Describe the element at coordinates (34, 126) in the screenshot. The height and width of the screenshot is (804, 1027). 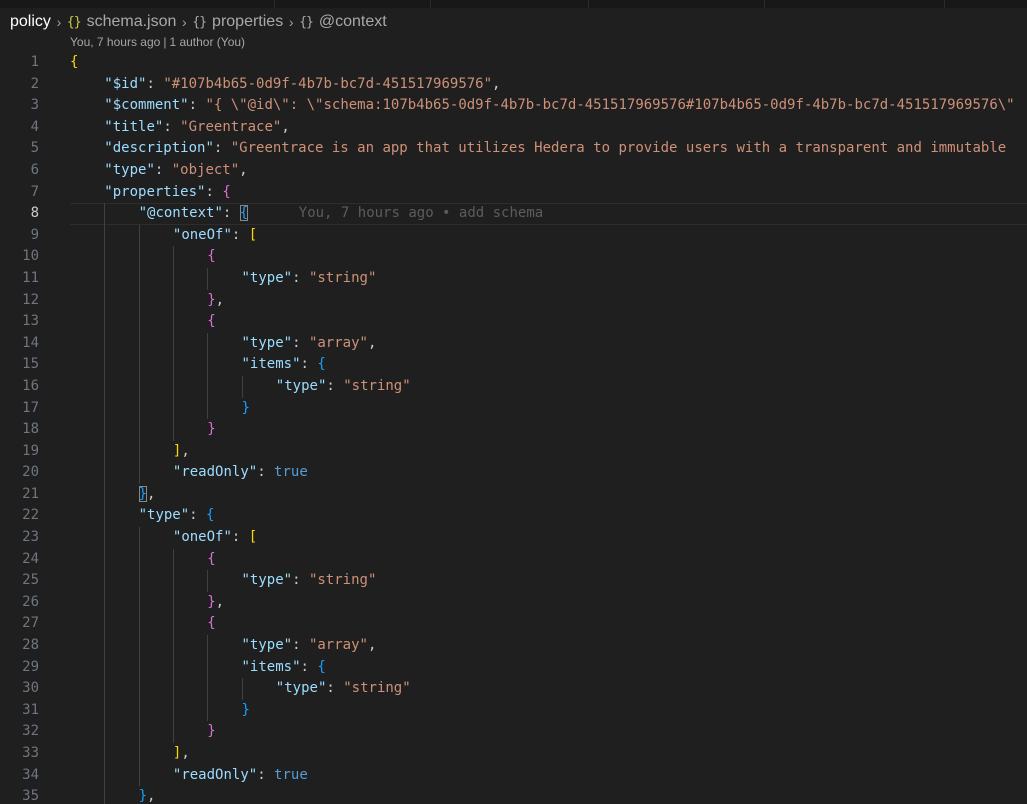
I see `line-number: 4` at that location.